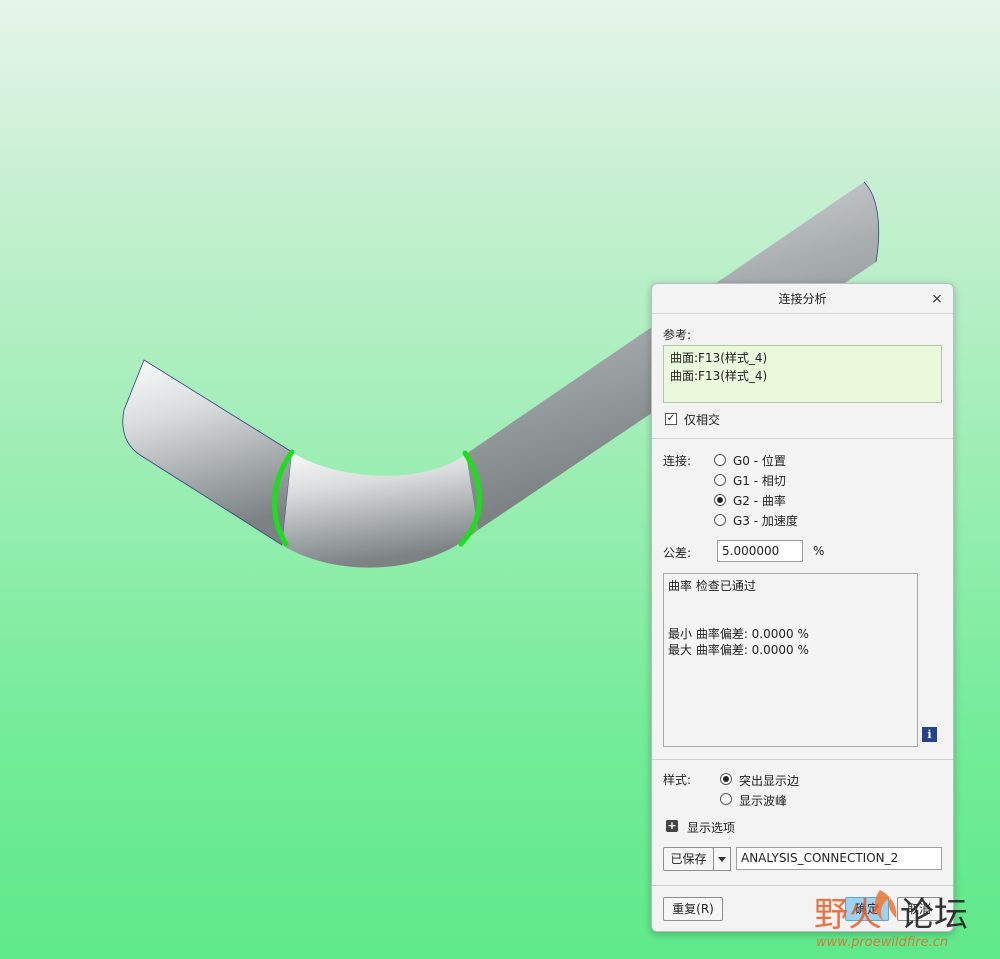 This screenshot has width=1000, height=959. Describe the element at coordinates (726, 799) in the screenshot. I see `radio-show-peak` at that location.